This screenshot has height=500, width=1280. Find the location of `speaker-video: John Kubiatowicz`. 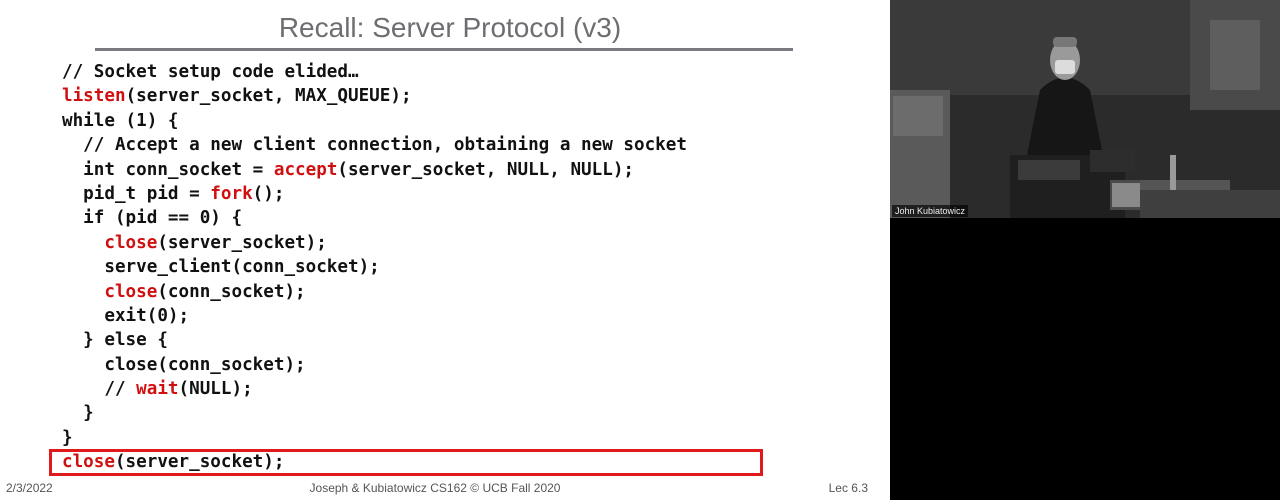

speaker-video: John Kubiatowicz is located at coordinates (1085, 109).